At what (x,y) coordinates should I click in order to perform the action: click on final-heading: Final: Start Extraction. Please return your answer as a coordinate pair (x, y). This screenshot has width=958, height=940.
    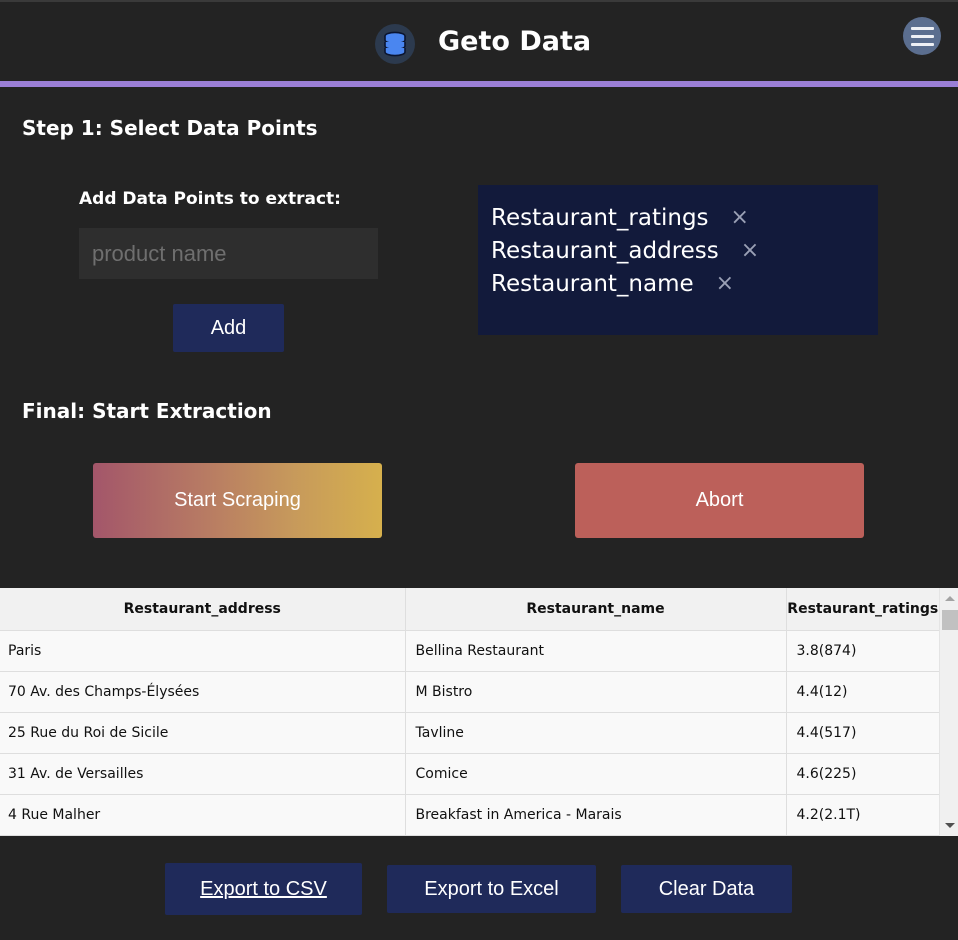
    Looking at the image, I should click on (147, 411).